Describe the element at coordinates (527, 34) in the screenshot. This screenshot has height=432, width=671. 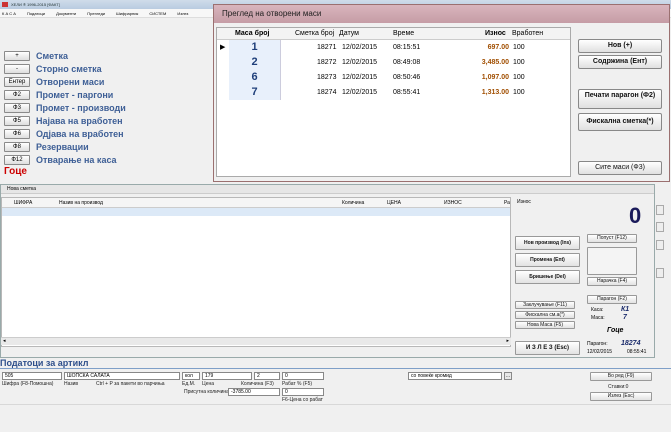
I see `col-employee: Вработен` at that location.